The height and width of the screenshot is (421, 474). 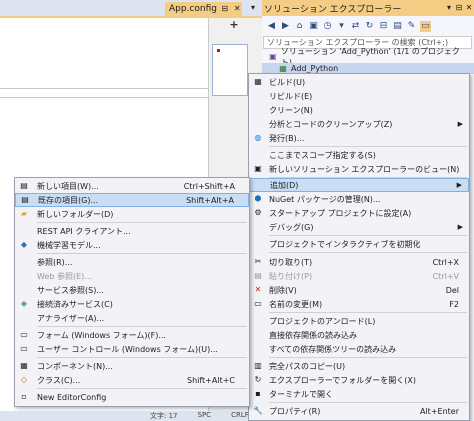 I want to click on tab-label: App.config, so click(x=193, y=9).